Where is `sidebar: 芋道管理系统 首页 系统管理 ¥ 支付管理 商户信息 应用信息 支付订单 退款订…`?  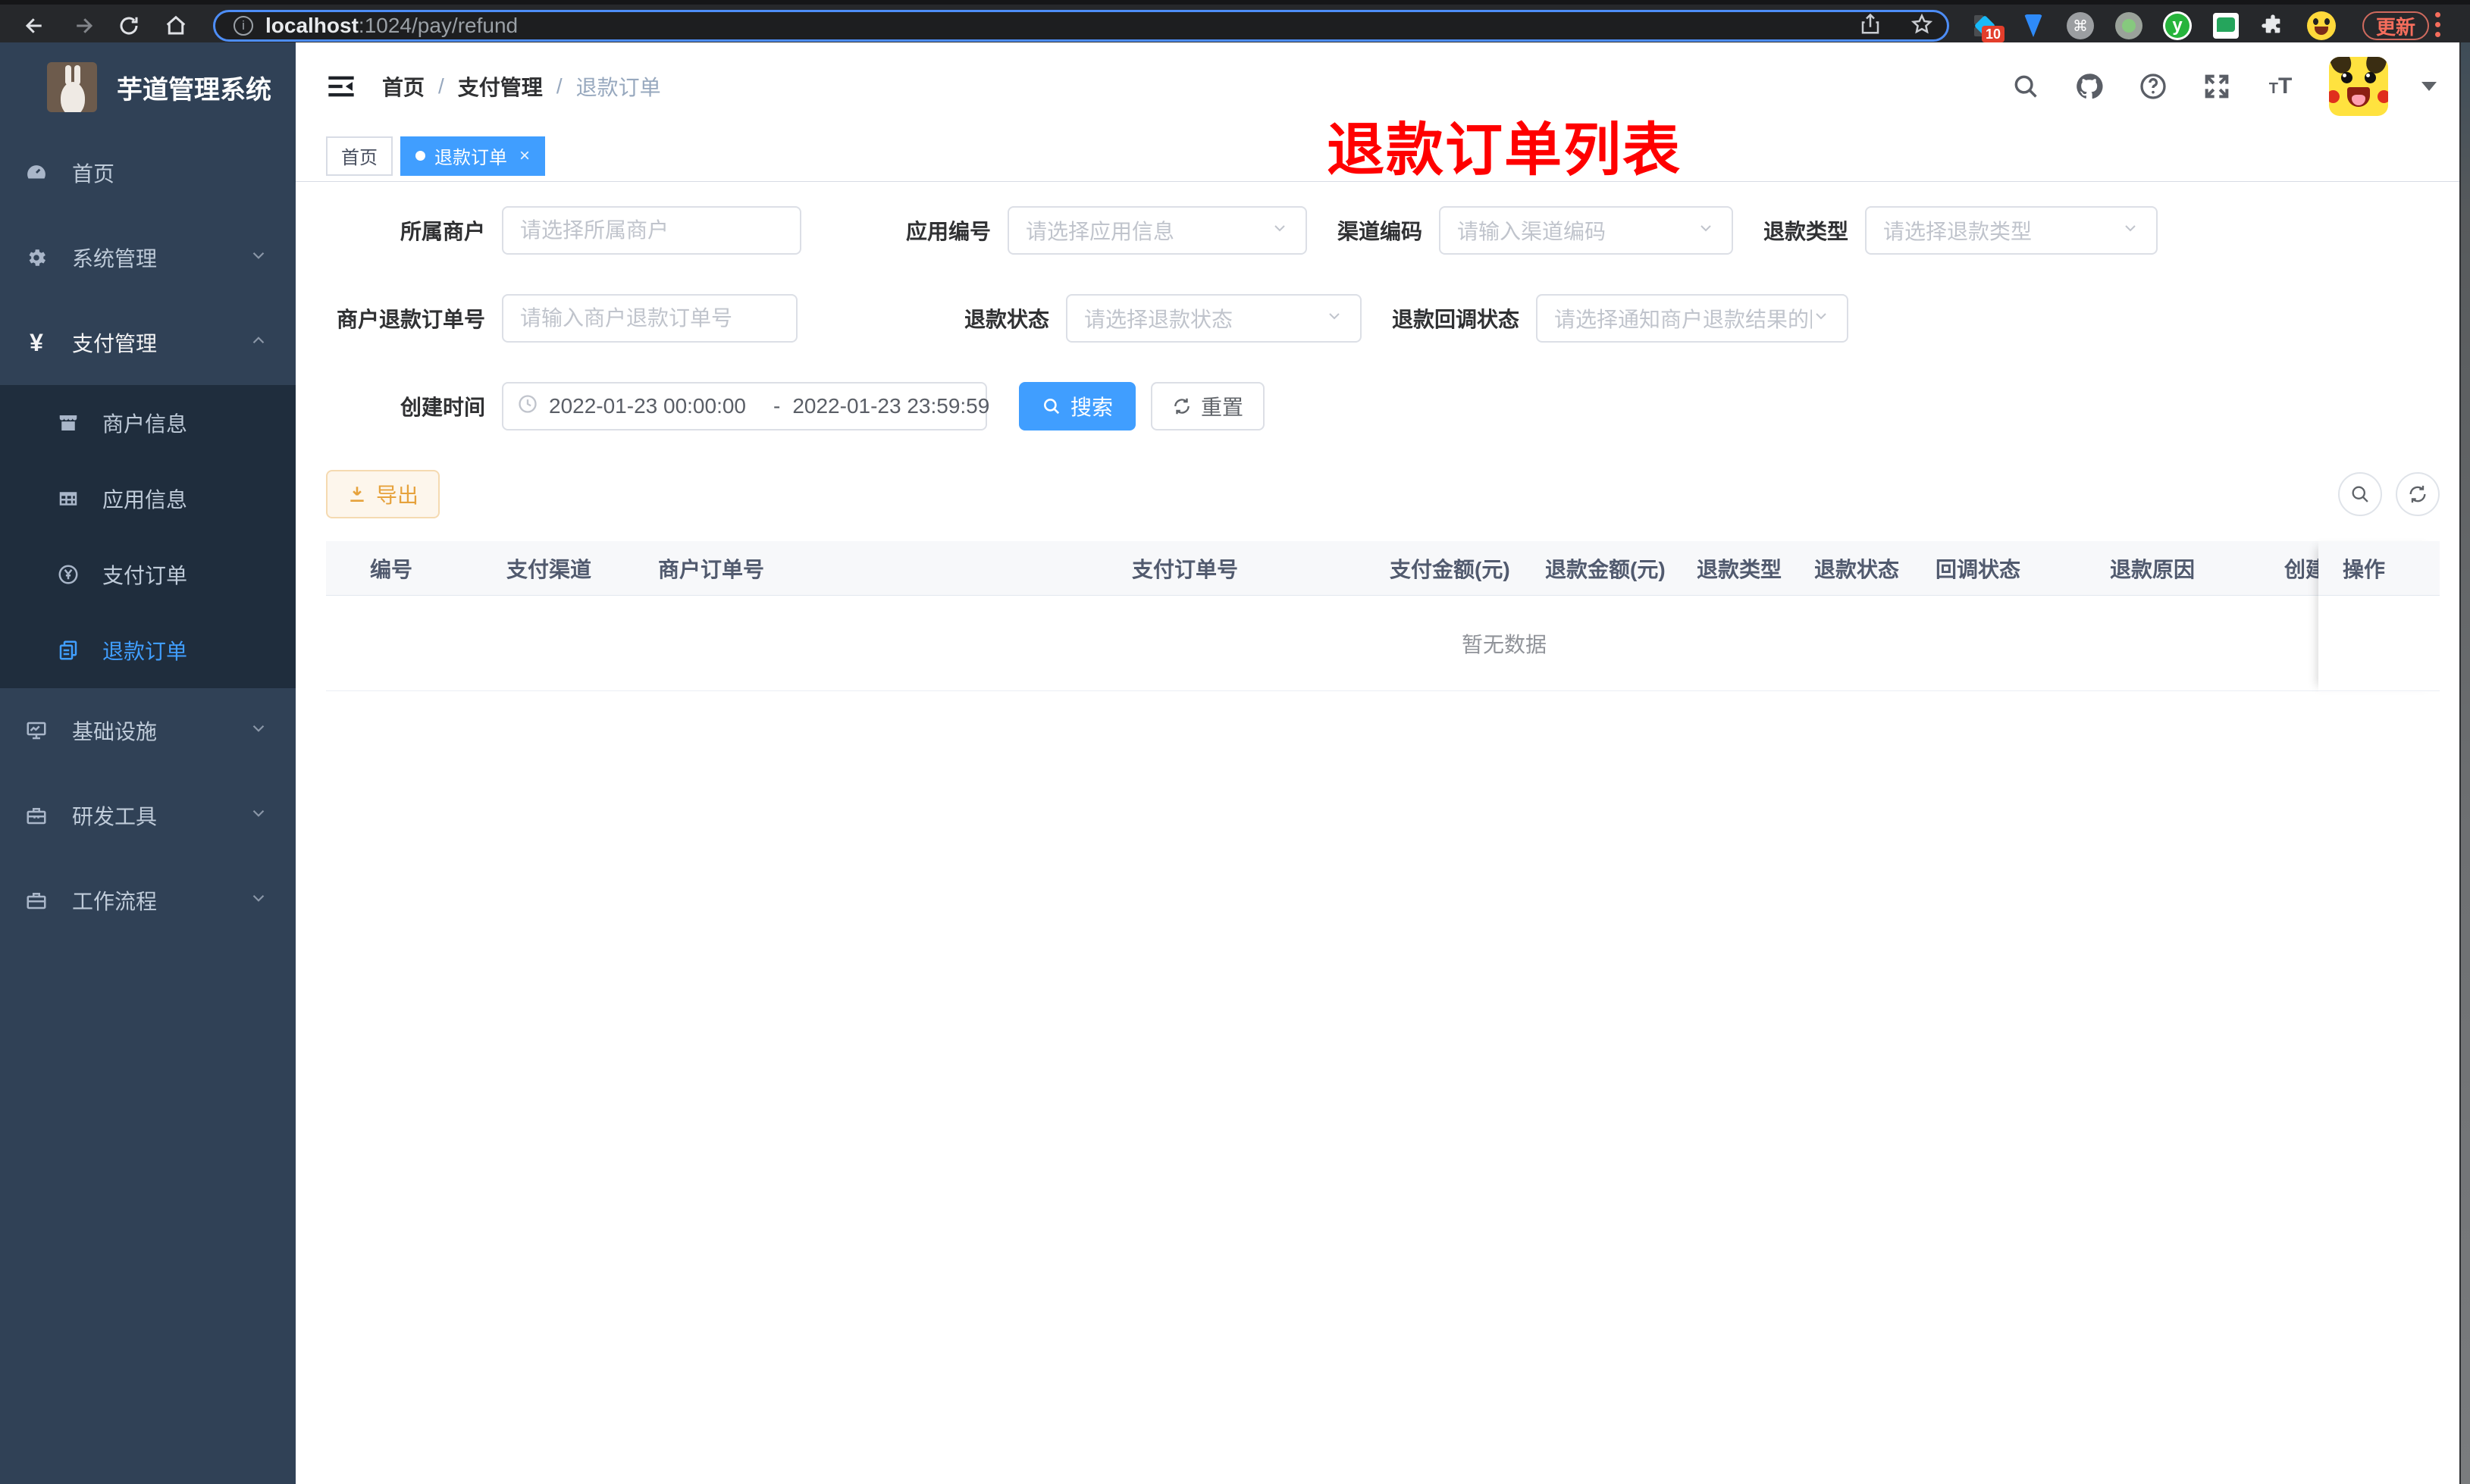 sidebar: 芋道管理系统 首页 系统管理 ¥ 支付管理 商户信息 应用信息 支付订单 退款订… is located at coordinates (148, 763).